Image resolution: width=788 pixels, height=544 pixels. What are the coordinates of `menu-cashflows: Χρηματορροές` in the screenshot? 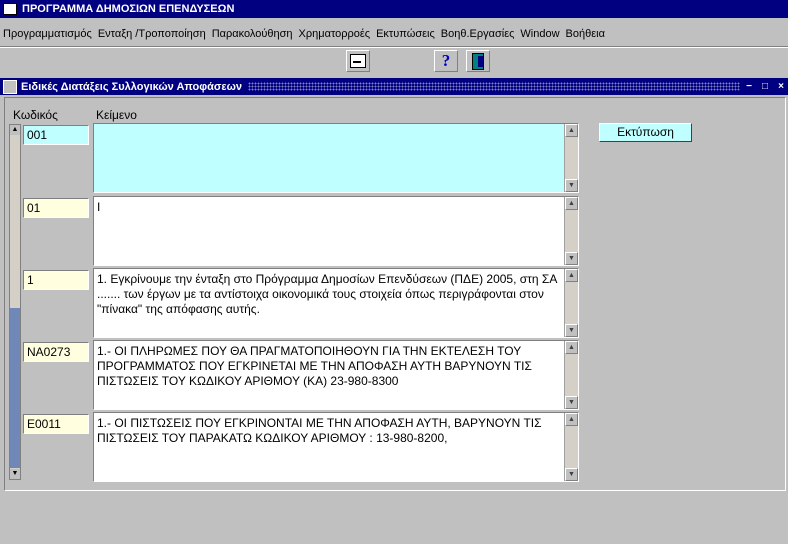 It's located at (335, 34).